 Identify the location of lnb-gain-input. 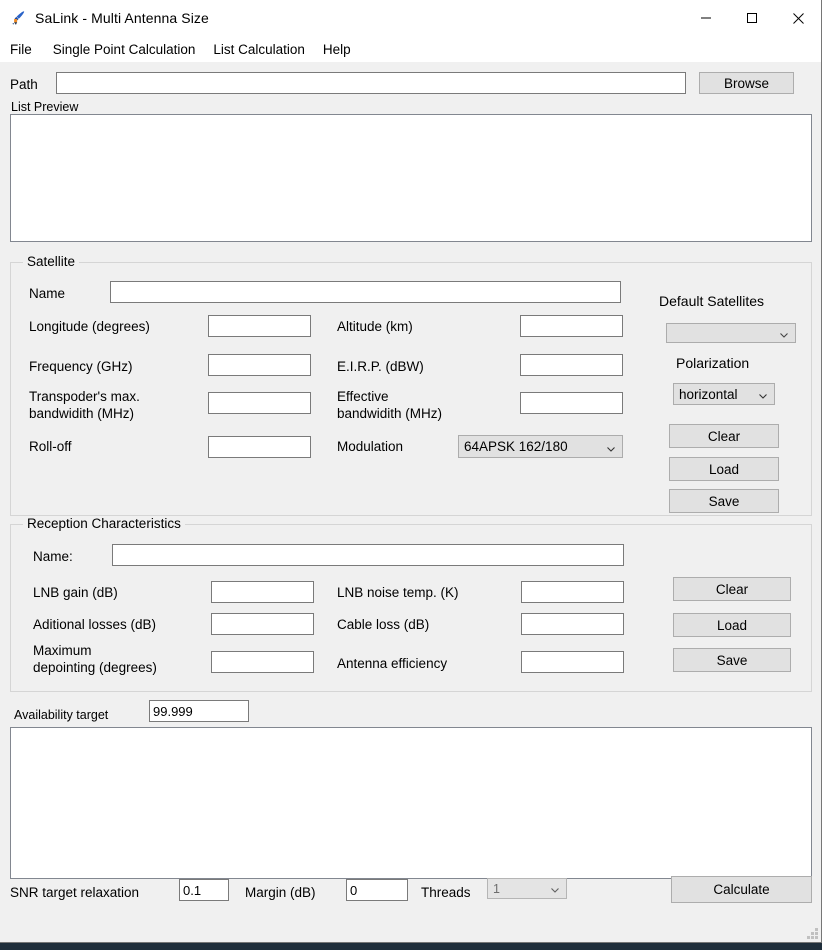
(262, 592).